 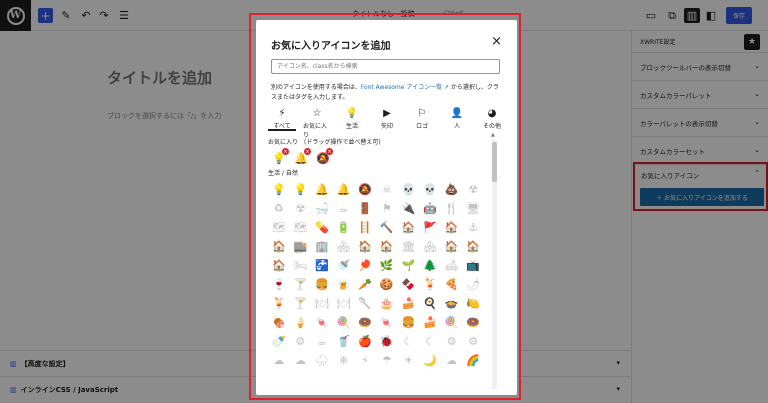 What do you see at coordinates (387, 208) in the screenshot?
I see `icon-option: ⚑` at bounding box center [387, 208].